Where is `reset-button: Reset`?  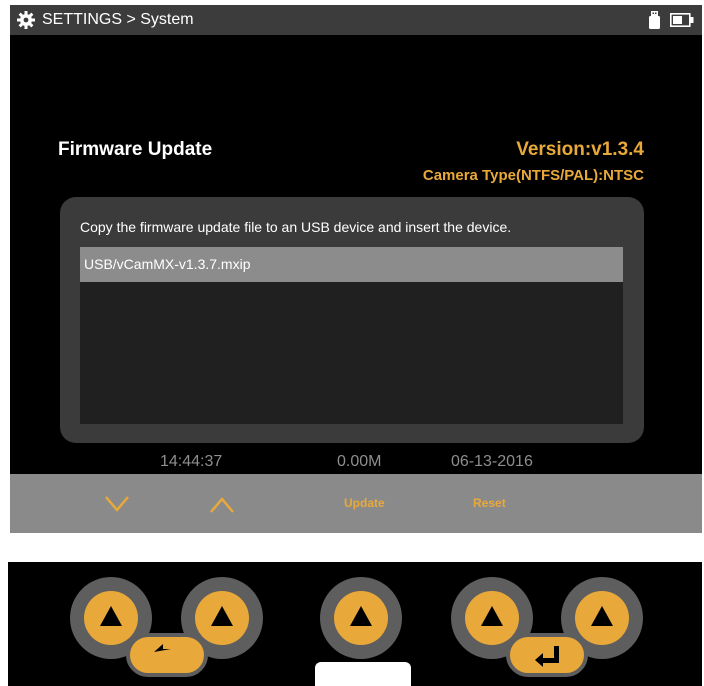 reset-button: Reset is located at coordinates (489, 503).